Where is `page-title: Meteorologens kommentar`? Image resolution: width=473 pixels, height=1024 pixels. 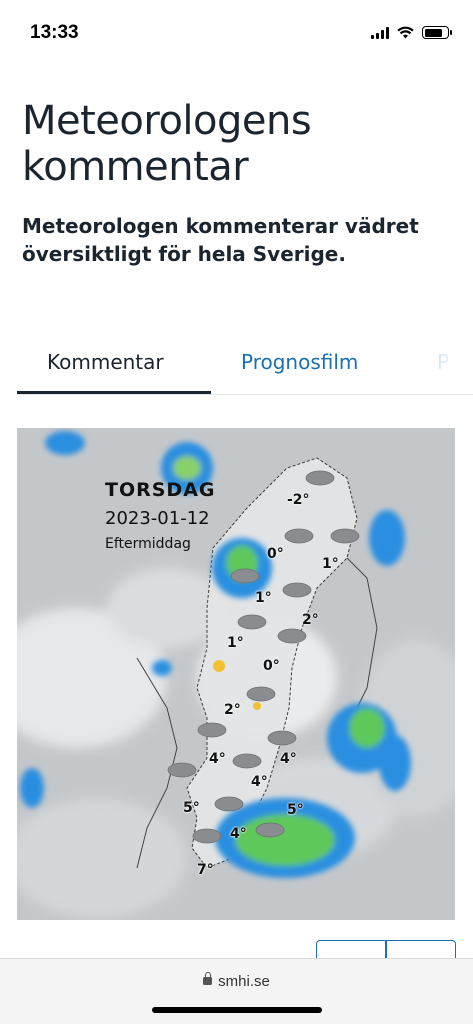 page-title: Meteorologens kommentar is located at coordinates (167, 144).